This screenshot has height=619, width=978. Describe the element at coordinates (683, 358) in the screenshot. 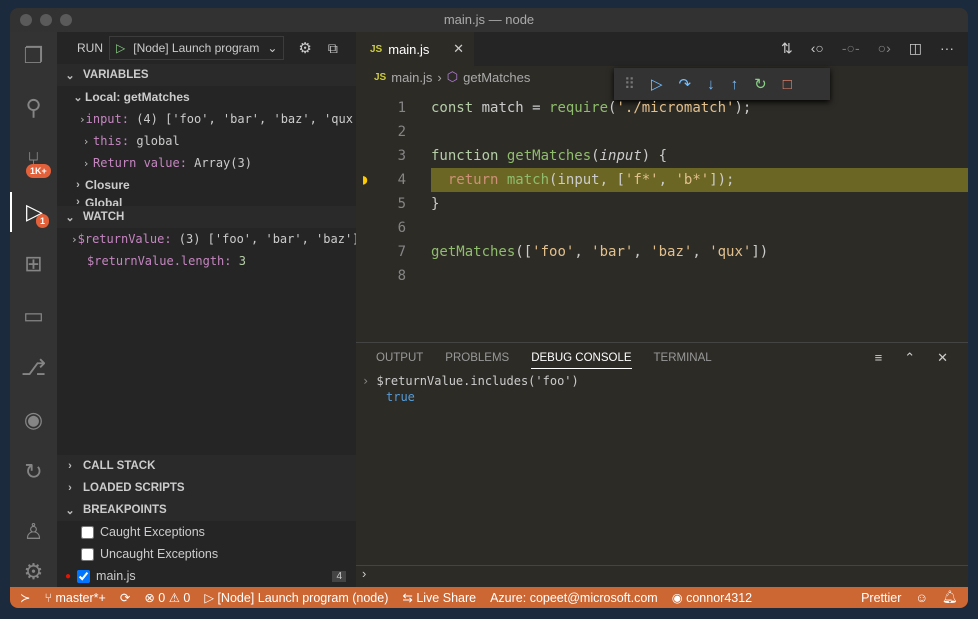

I see `tab-terminal: TERMINAL` at that location.